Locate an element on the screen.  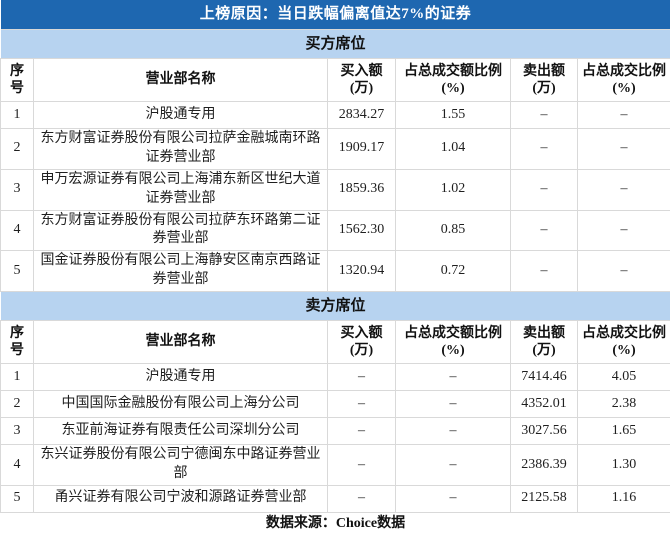
seller-row: 1 沪股通专用 – – 7414.46 4.05 is located at coordinates (335, 377).